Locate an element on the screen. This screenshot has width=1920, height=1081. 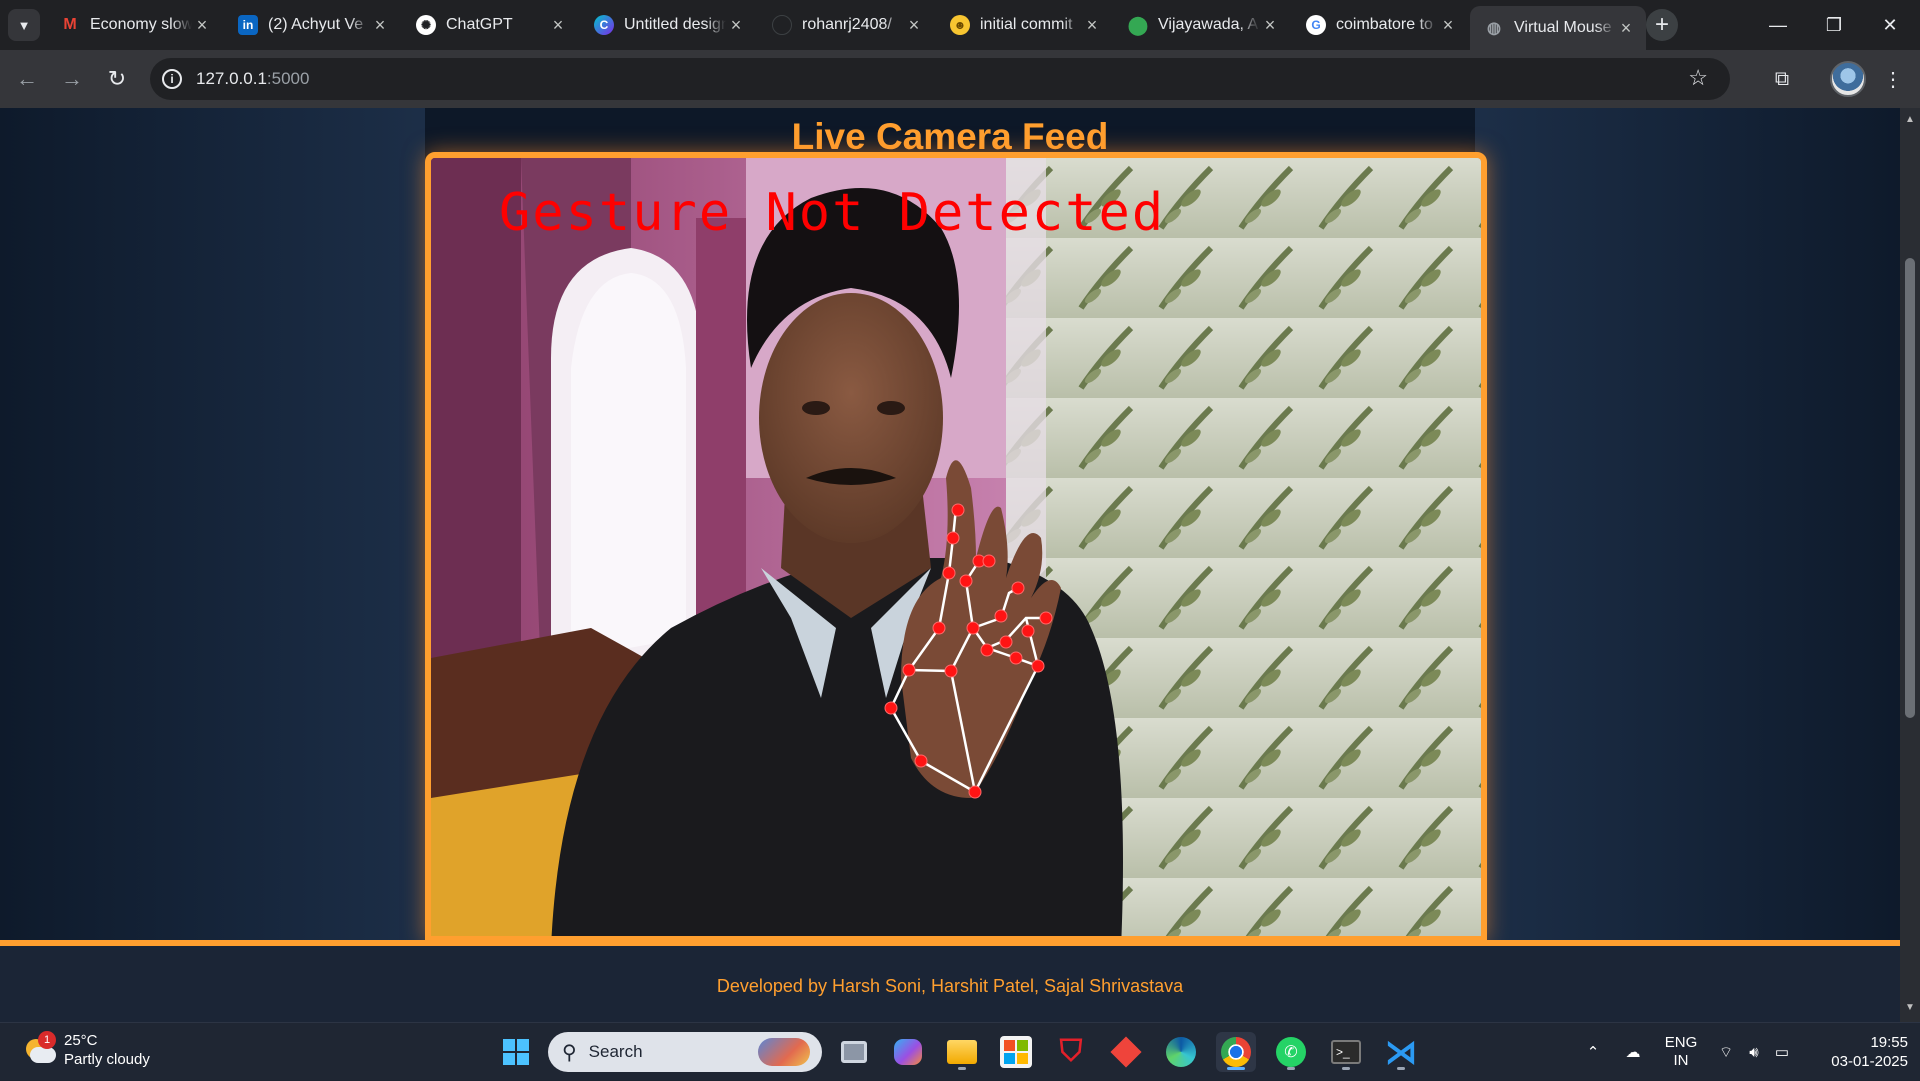
tab-gmail: M Economy slows × is located at coordinates (134, 25).